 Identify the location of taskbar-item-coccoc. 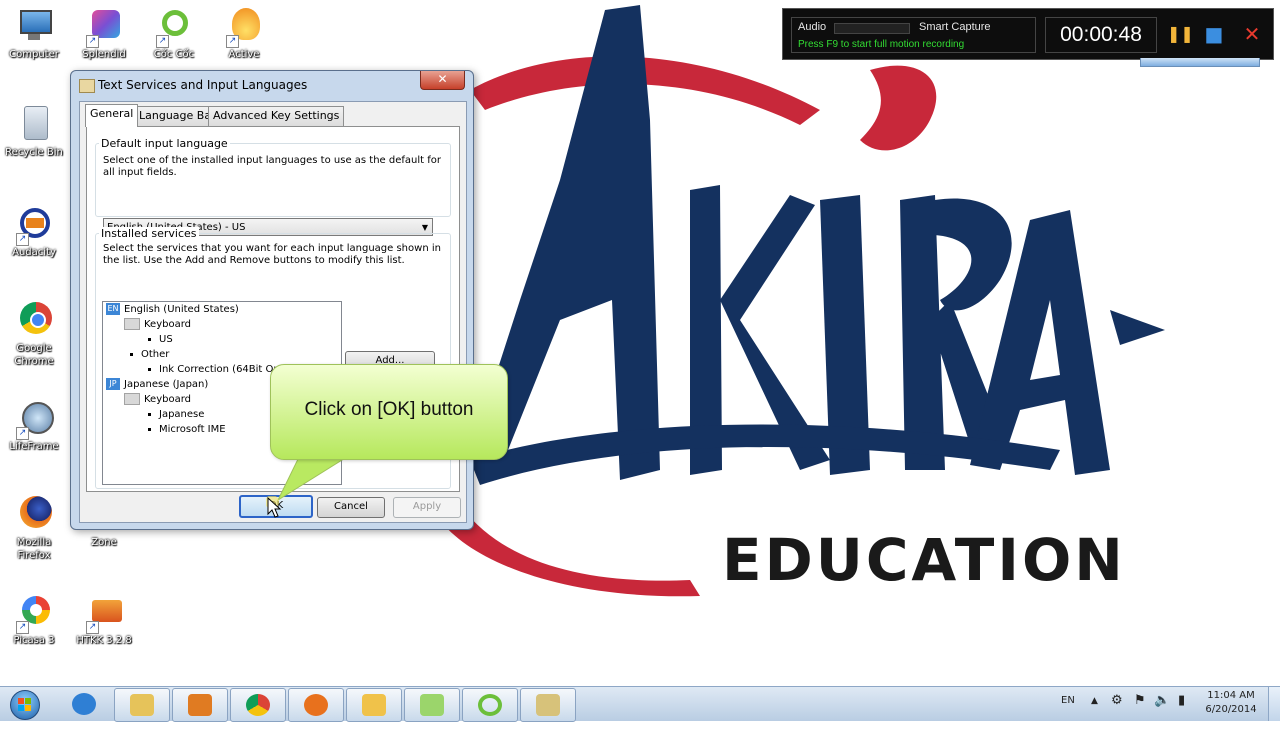
(490, 705).